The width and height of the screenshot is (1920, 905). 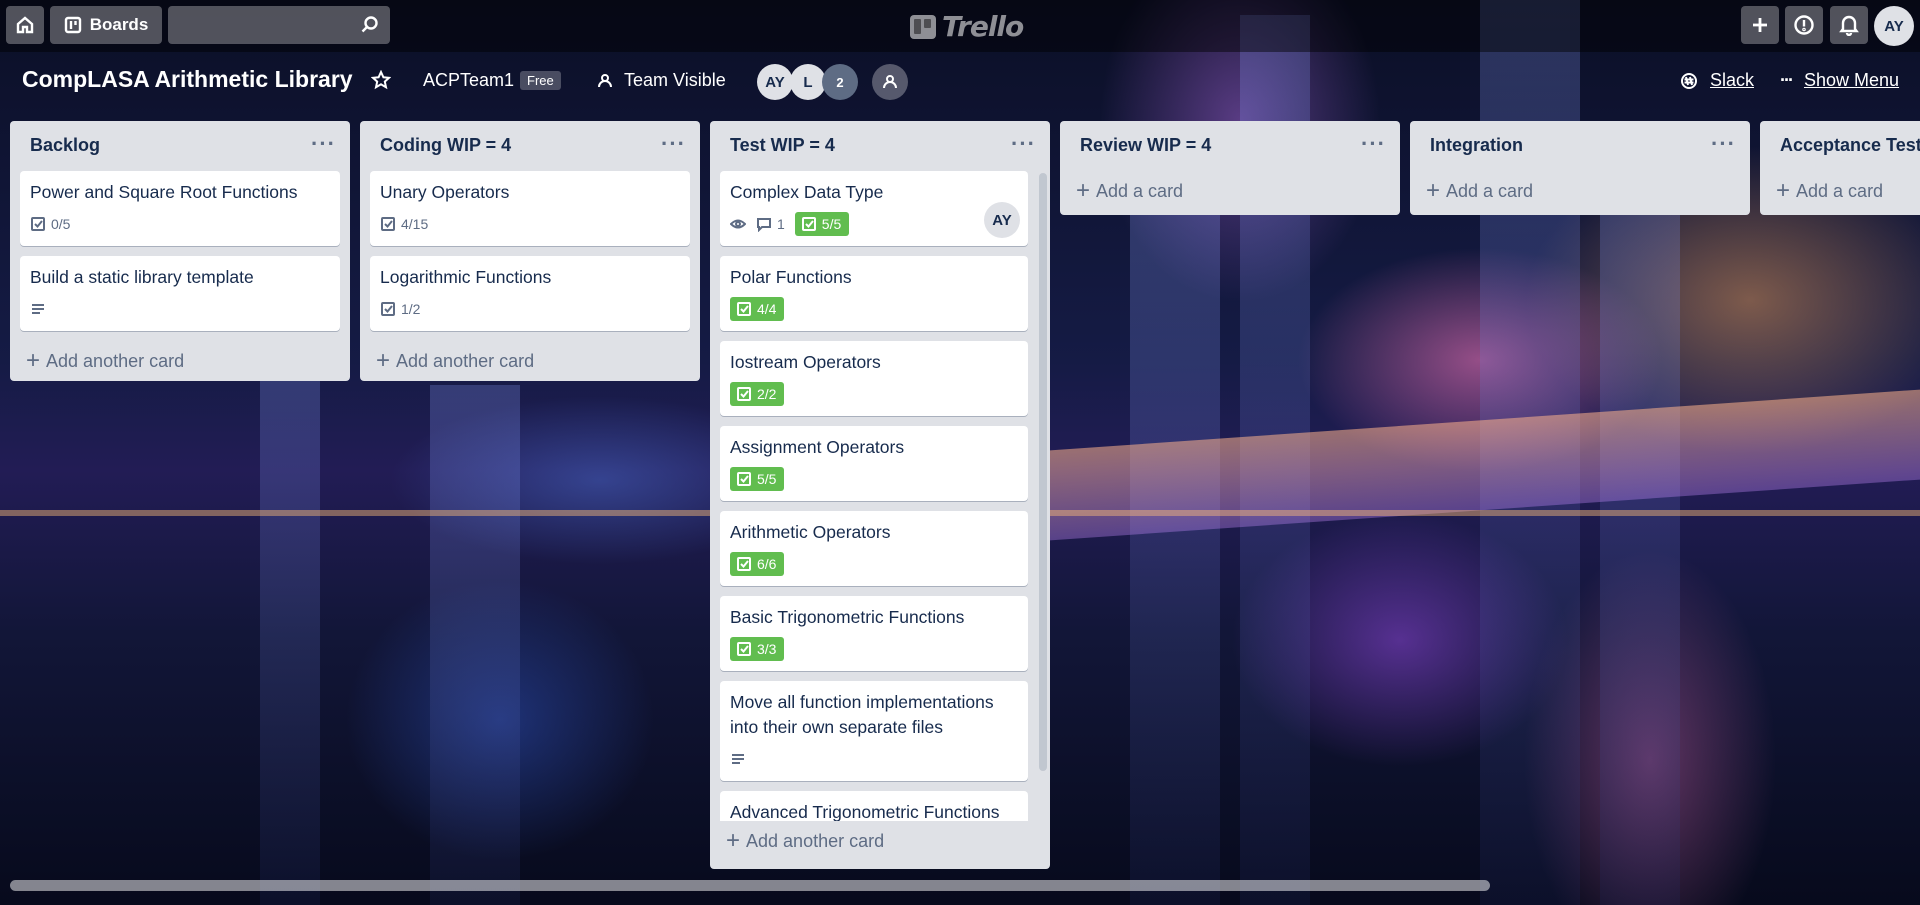 What do you see at coordinates (661, 80) in the screenshot?
I see `visibility-button: Team Visible` at bounding box center [661, 80].